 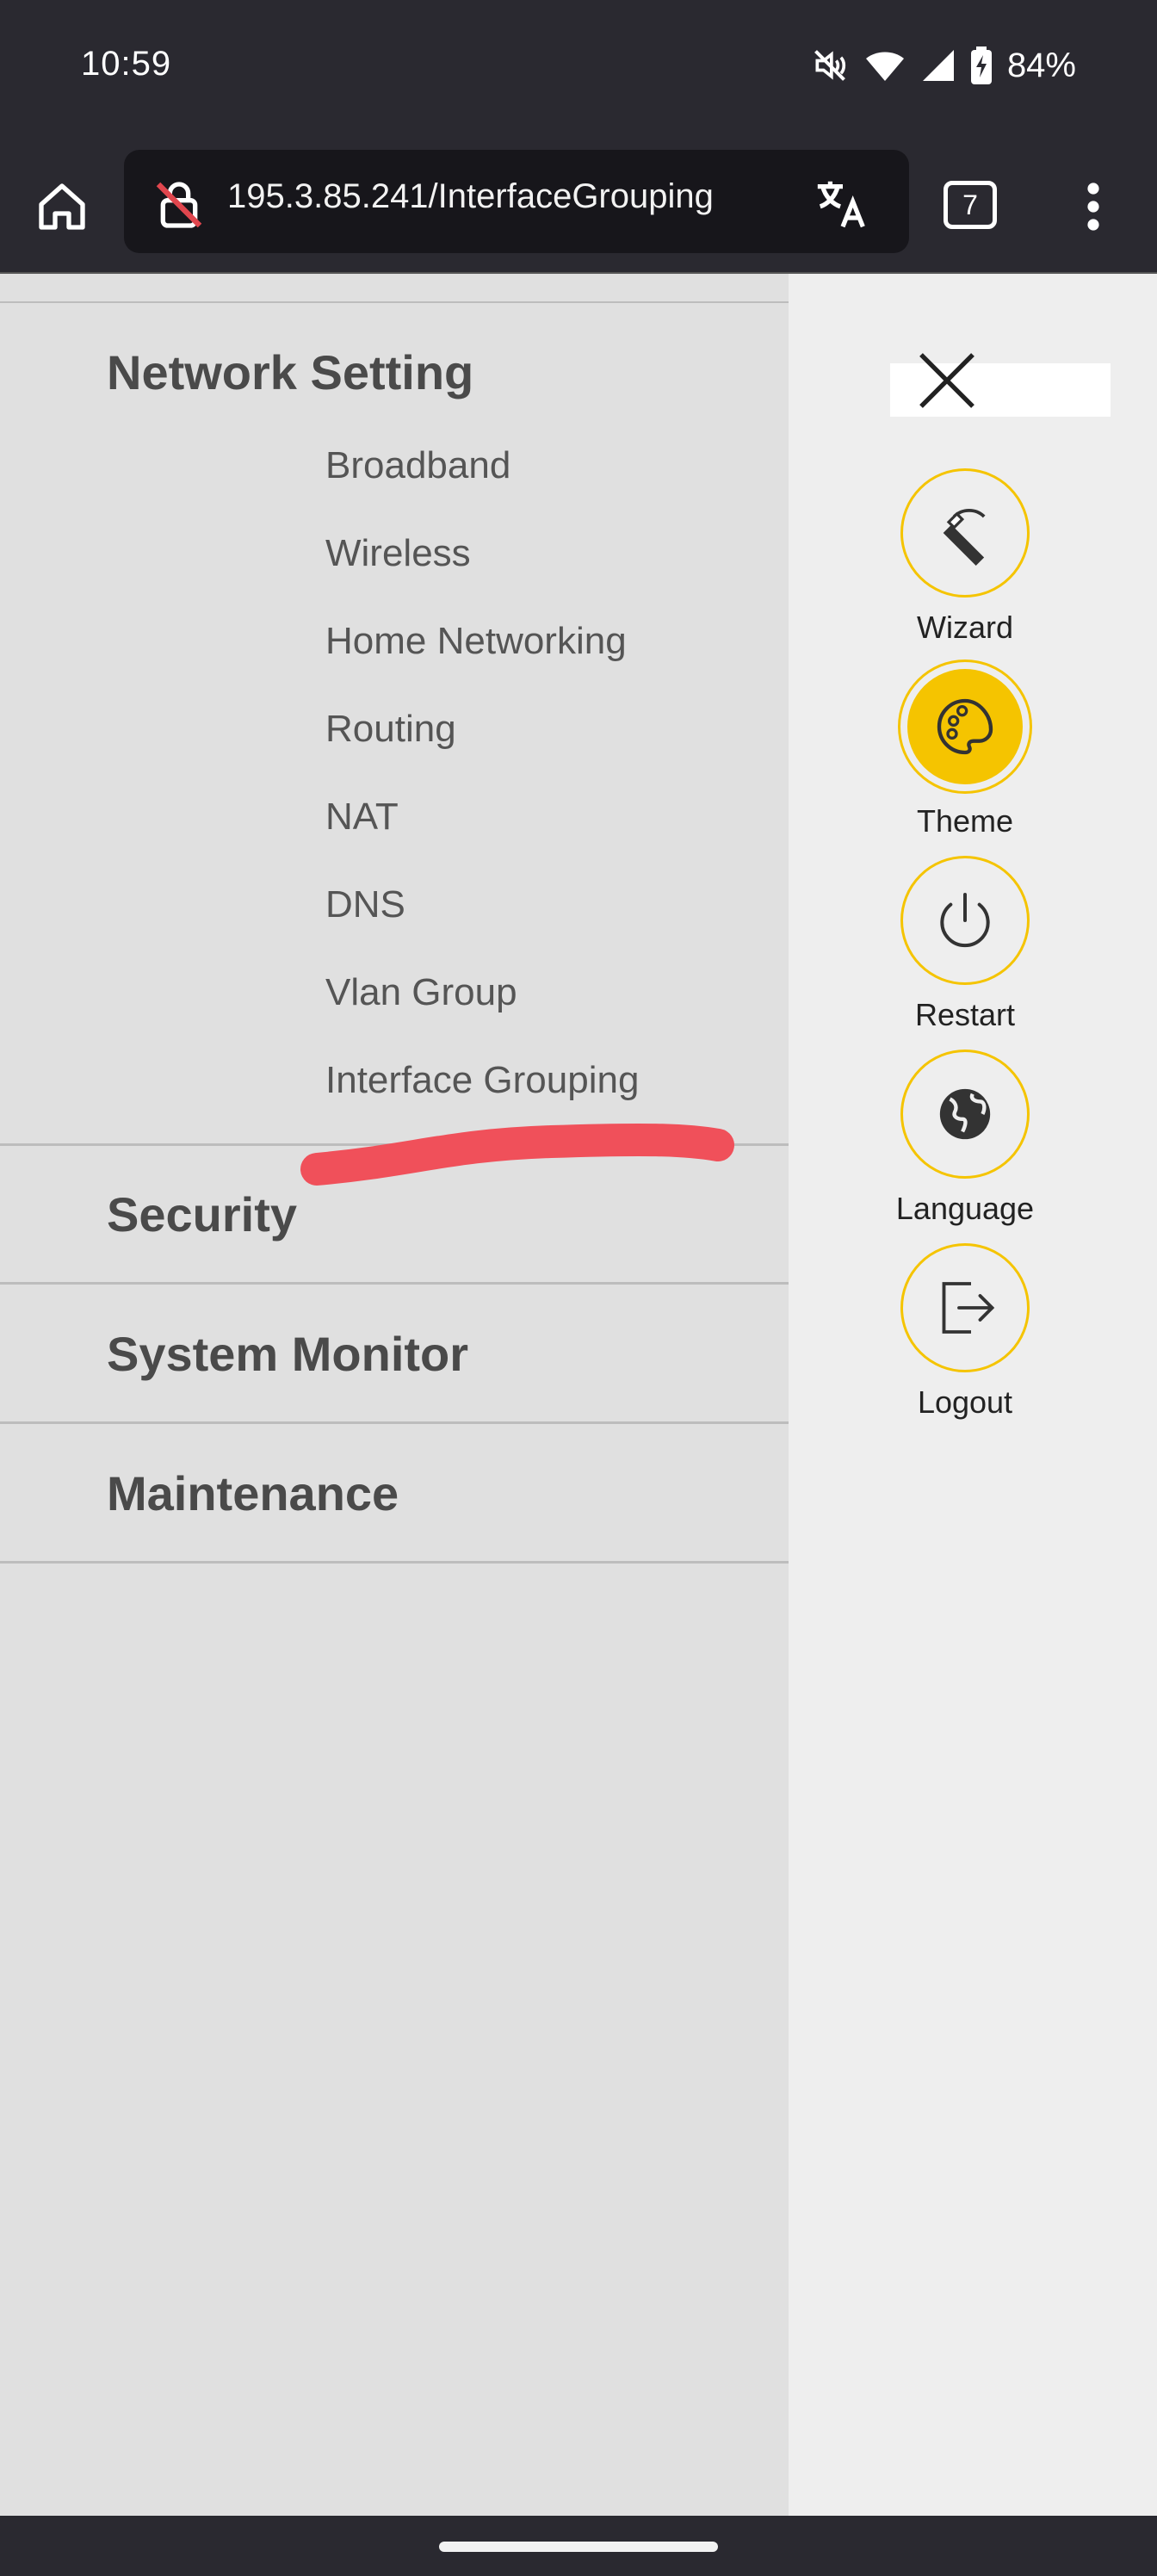 I want to click on logout-circle, so click(x=965, y=1308).